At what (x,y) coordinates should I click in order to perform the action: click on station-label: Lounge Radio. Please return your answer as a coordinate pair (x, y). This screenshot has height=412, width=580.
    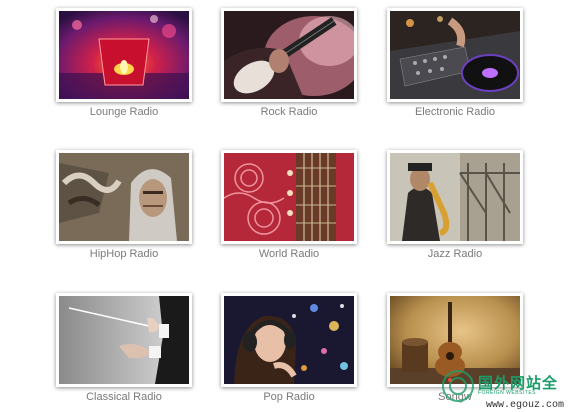
    Looking at the image, I should click on (124, 112).